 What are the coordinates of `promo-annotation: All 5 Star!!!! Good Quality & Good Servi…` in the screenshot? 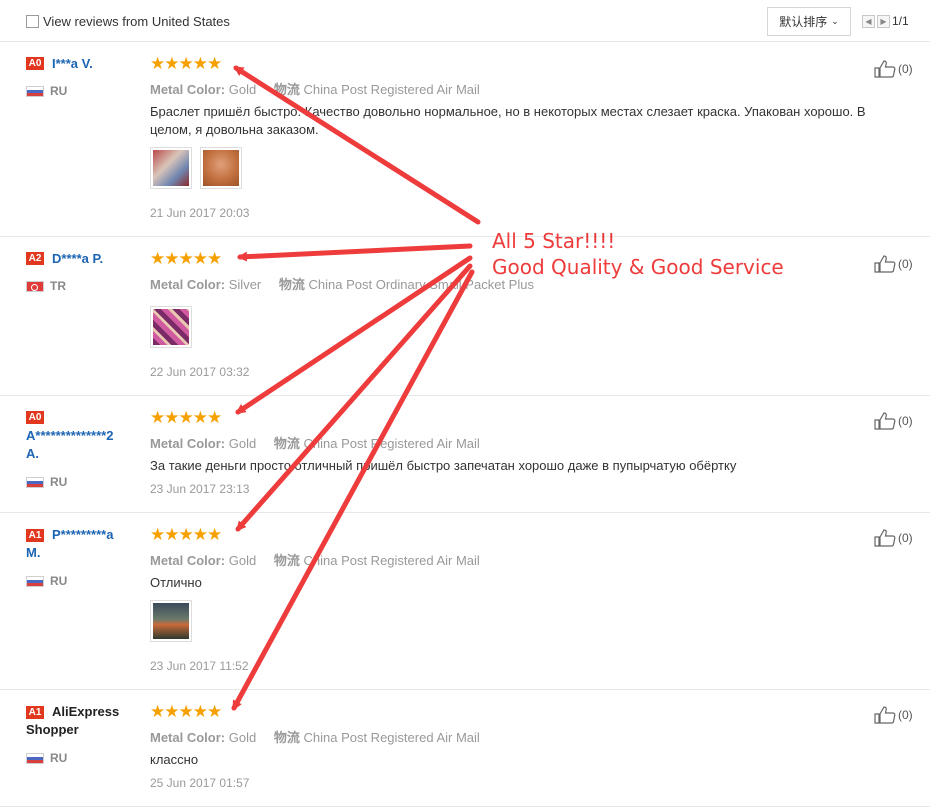 It's located at (638, 254).